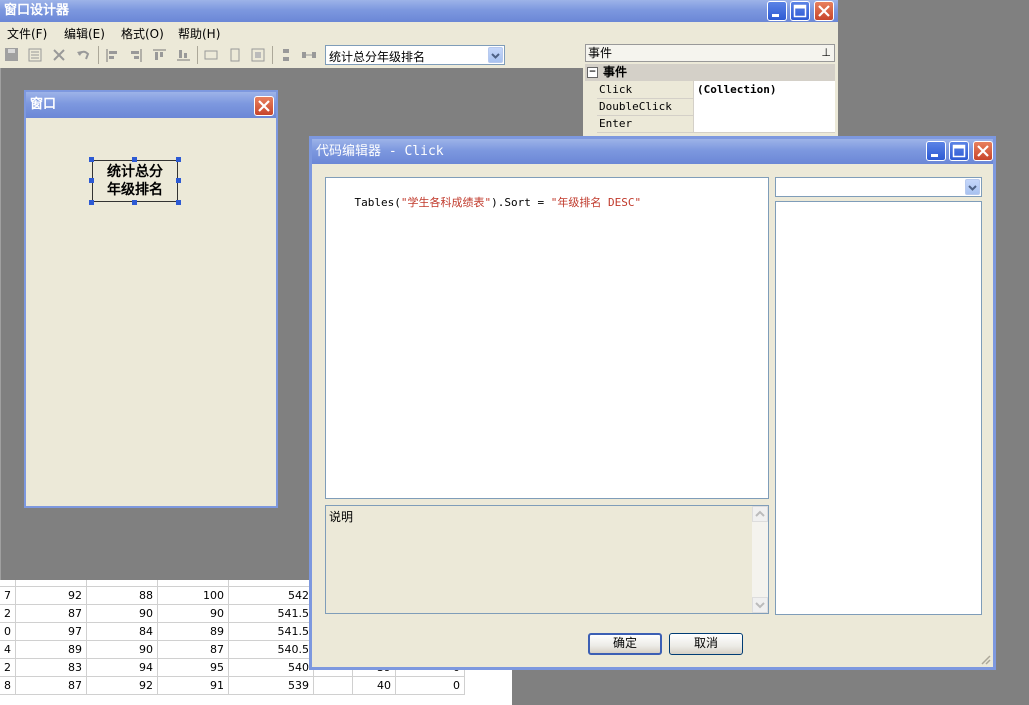 Image resolution: width=1029 pixels, height=705 pixels. I want to click on properties-icon, so click(35, 55).